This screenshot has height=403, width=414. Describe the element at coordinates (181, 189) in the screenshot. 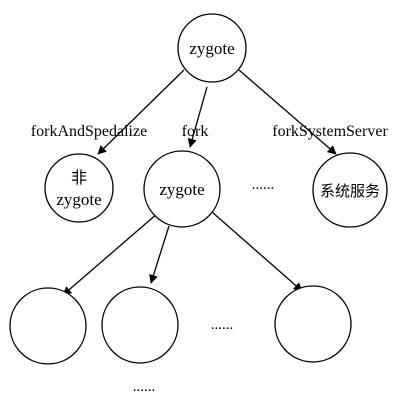

I see `node-child-label: zygote` at that location.